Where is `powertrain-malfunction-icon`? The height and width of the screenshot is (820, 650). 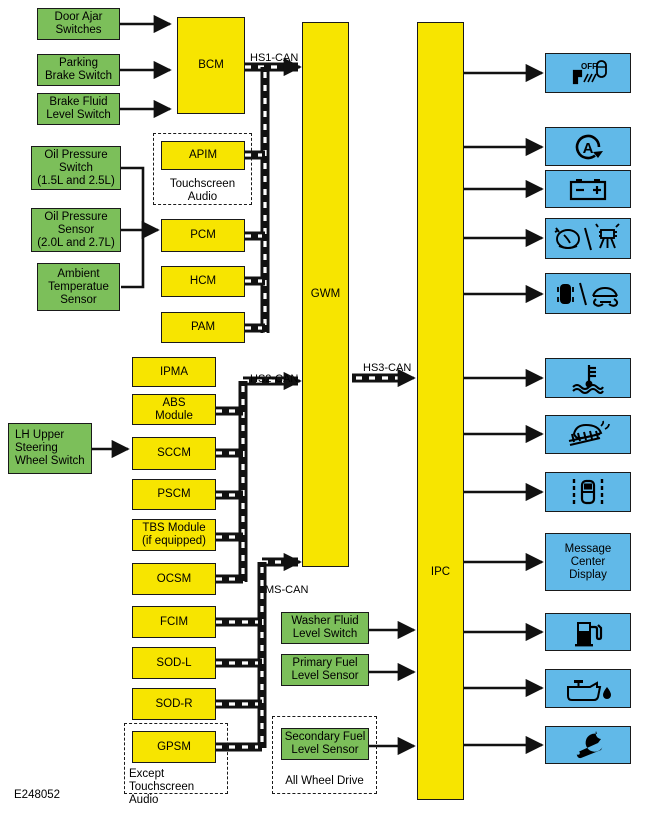 powertrain-malfunction-icon is located at coordinates (588, 239).